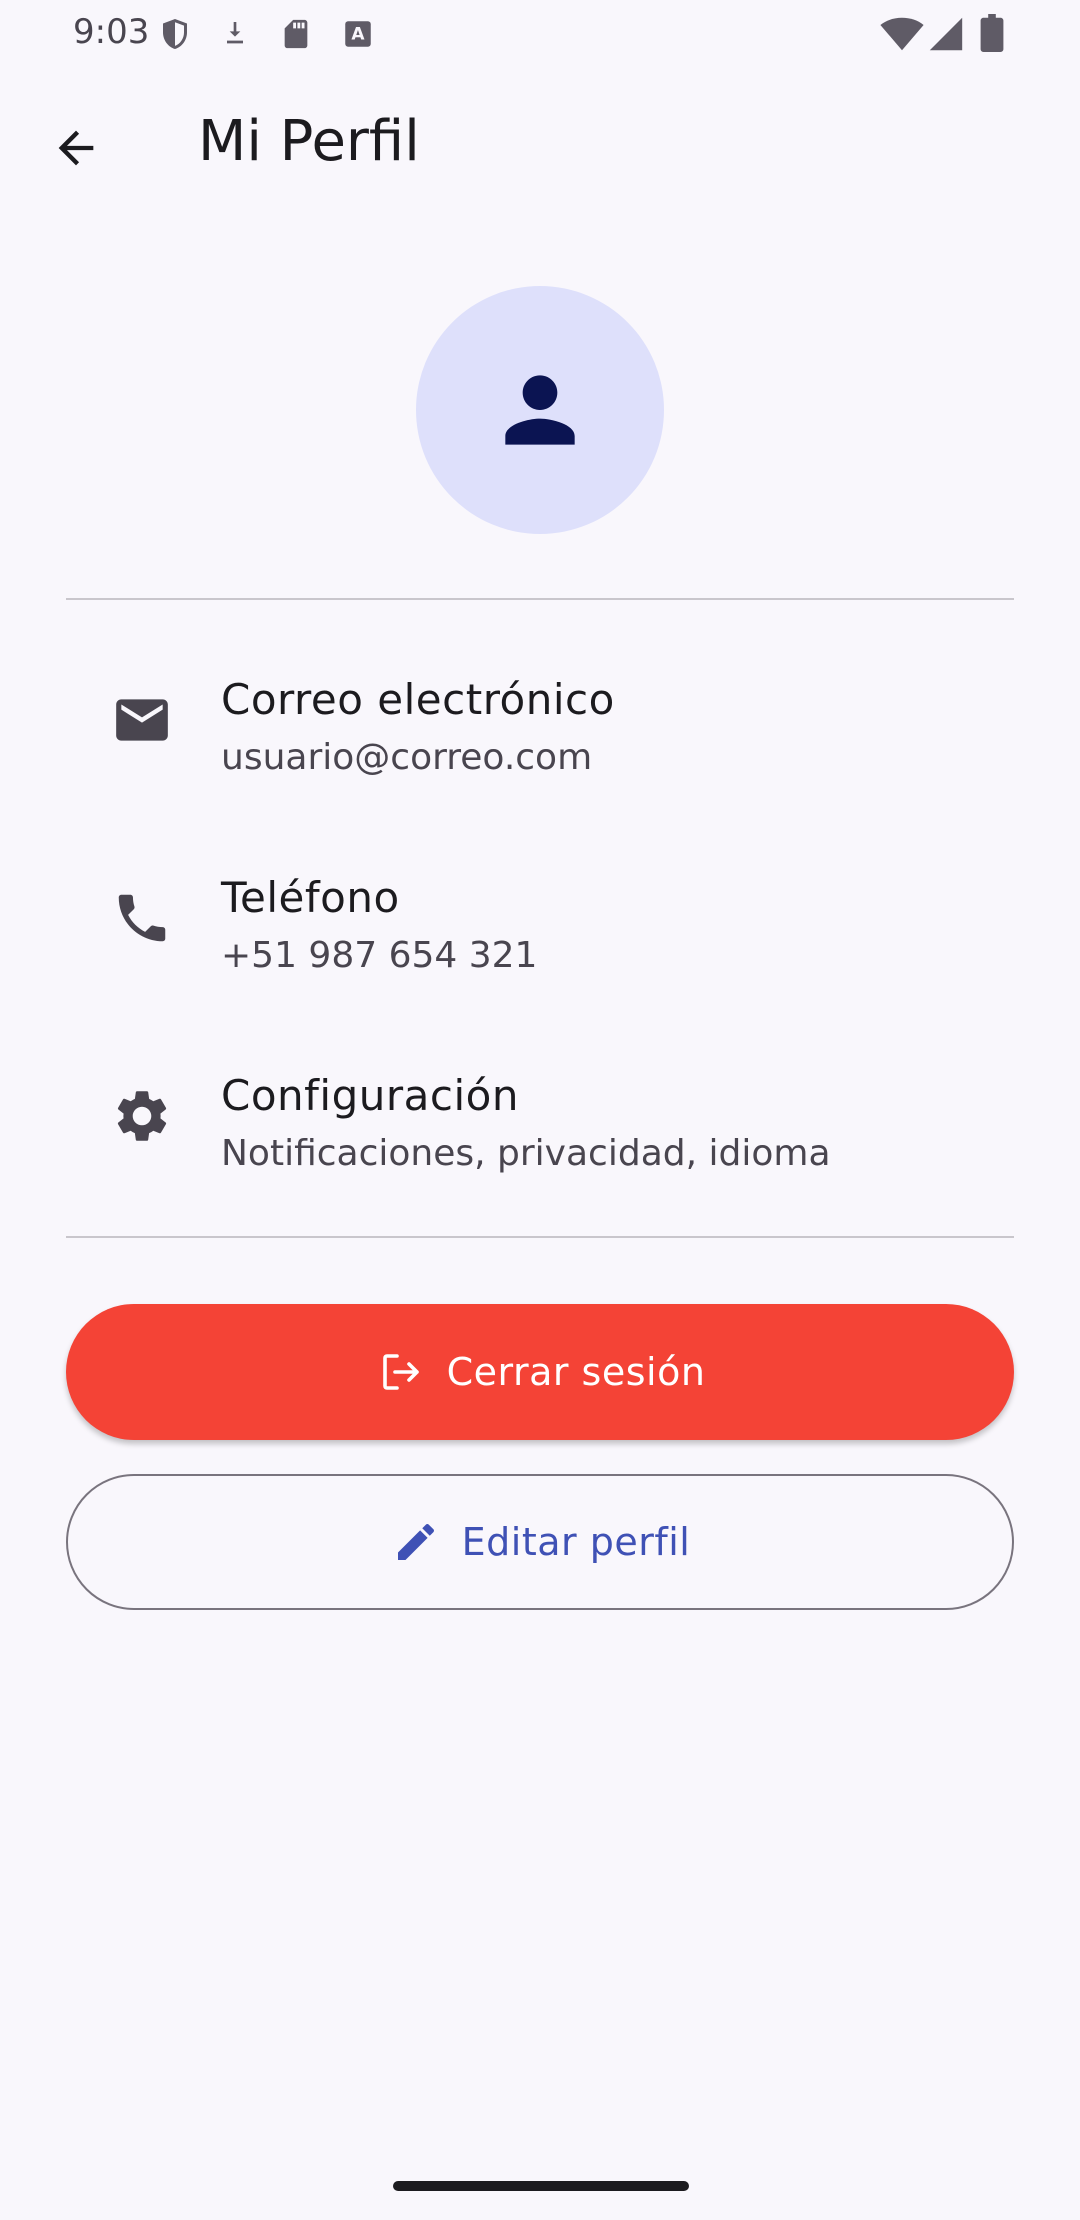  I want to click on list-item-email: Correo electrónico usuario@correo.com, so click(540, 720).